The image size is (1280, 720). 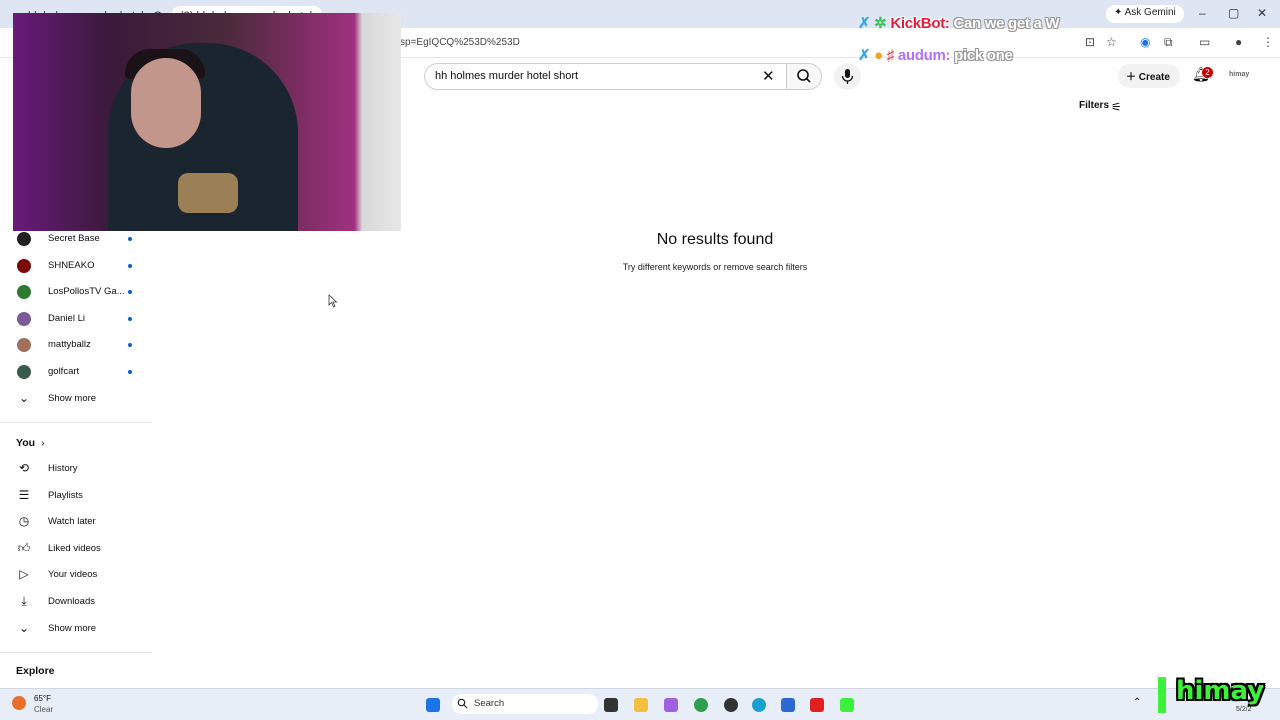 What do you see at coordinates (768, 76) in the screenshot?
I see `clear-search-icon: ✕` at bounding box center [768, 76].